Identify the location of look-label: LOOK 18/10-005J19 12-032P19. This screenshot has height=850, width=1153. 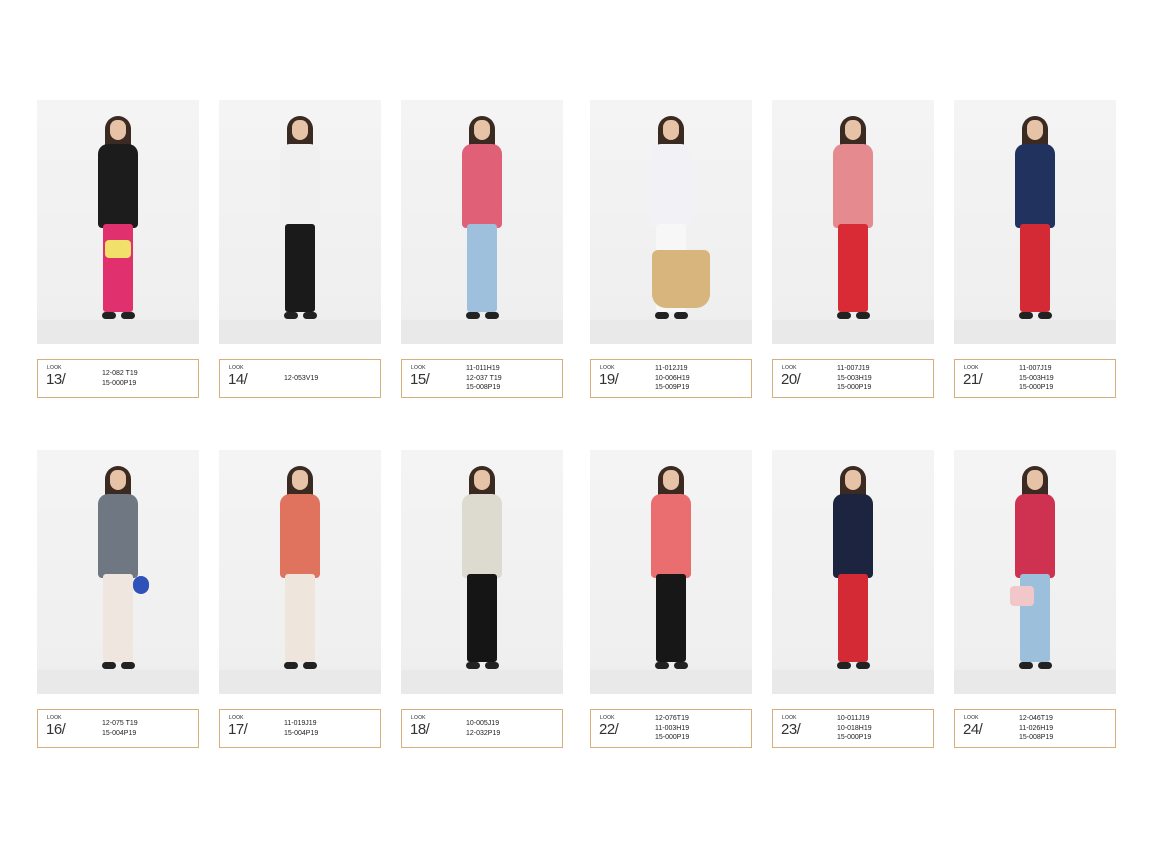
(482, 728).